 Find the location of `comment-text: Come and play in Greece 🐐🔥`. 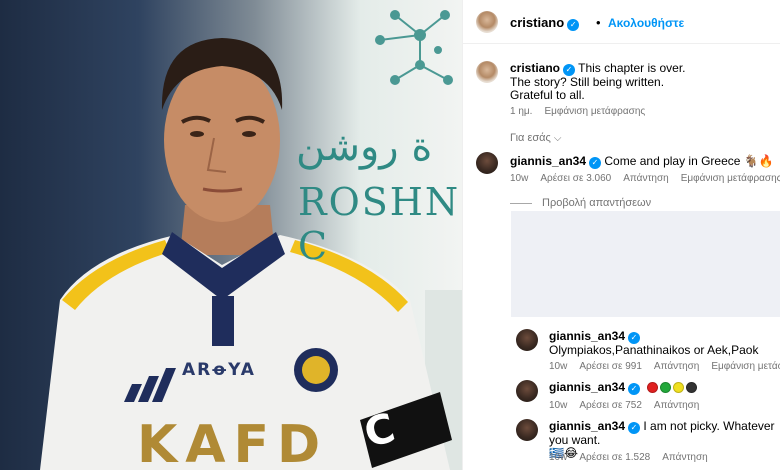

comment-text: Come and play in Greece 🐐🔥 is located at coordinates (689, 161).